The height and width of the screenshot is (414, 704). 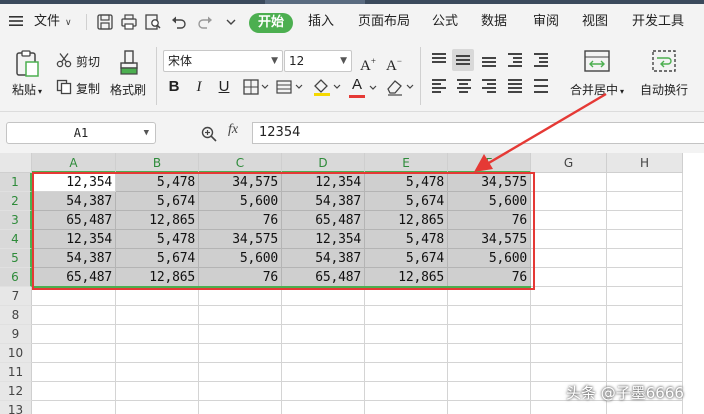 What do you see at coordinates (569, 353) in the screenshot?
I see `cell-g10` at bounding box center [569, 353].